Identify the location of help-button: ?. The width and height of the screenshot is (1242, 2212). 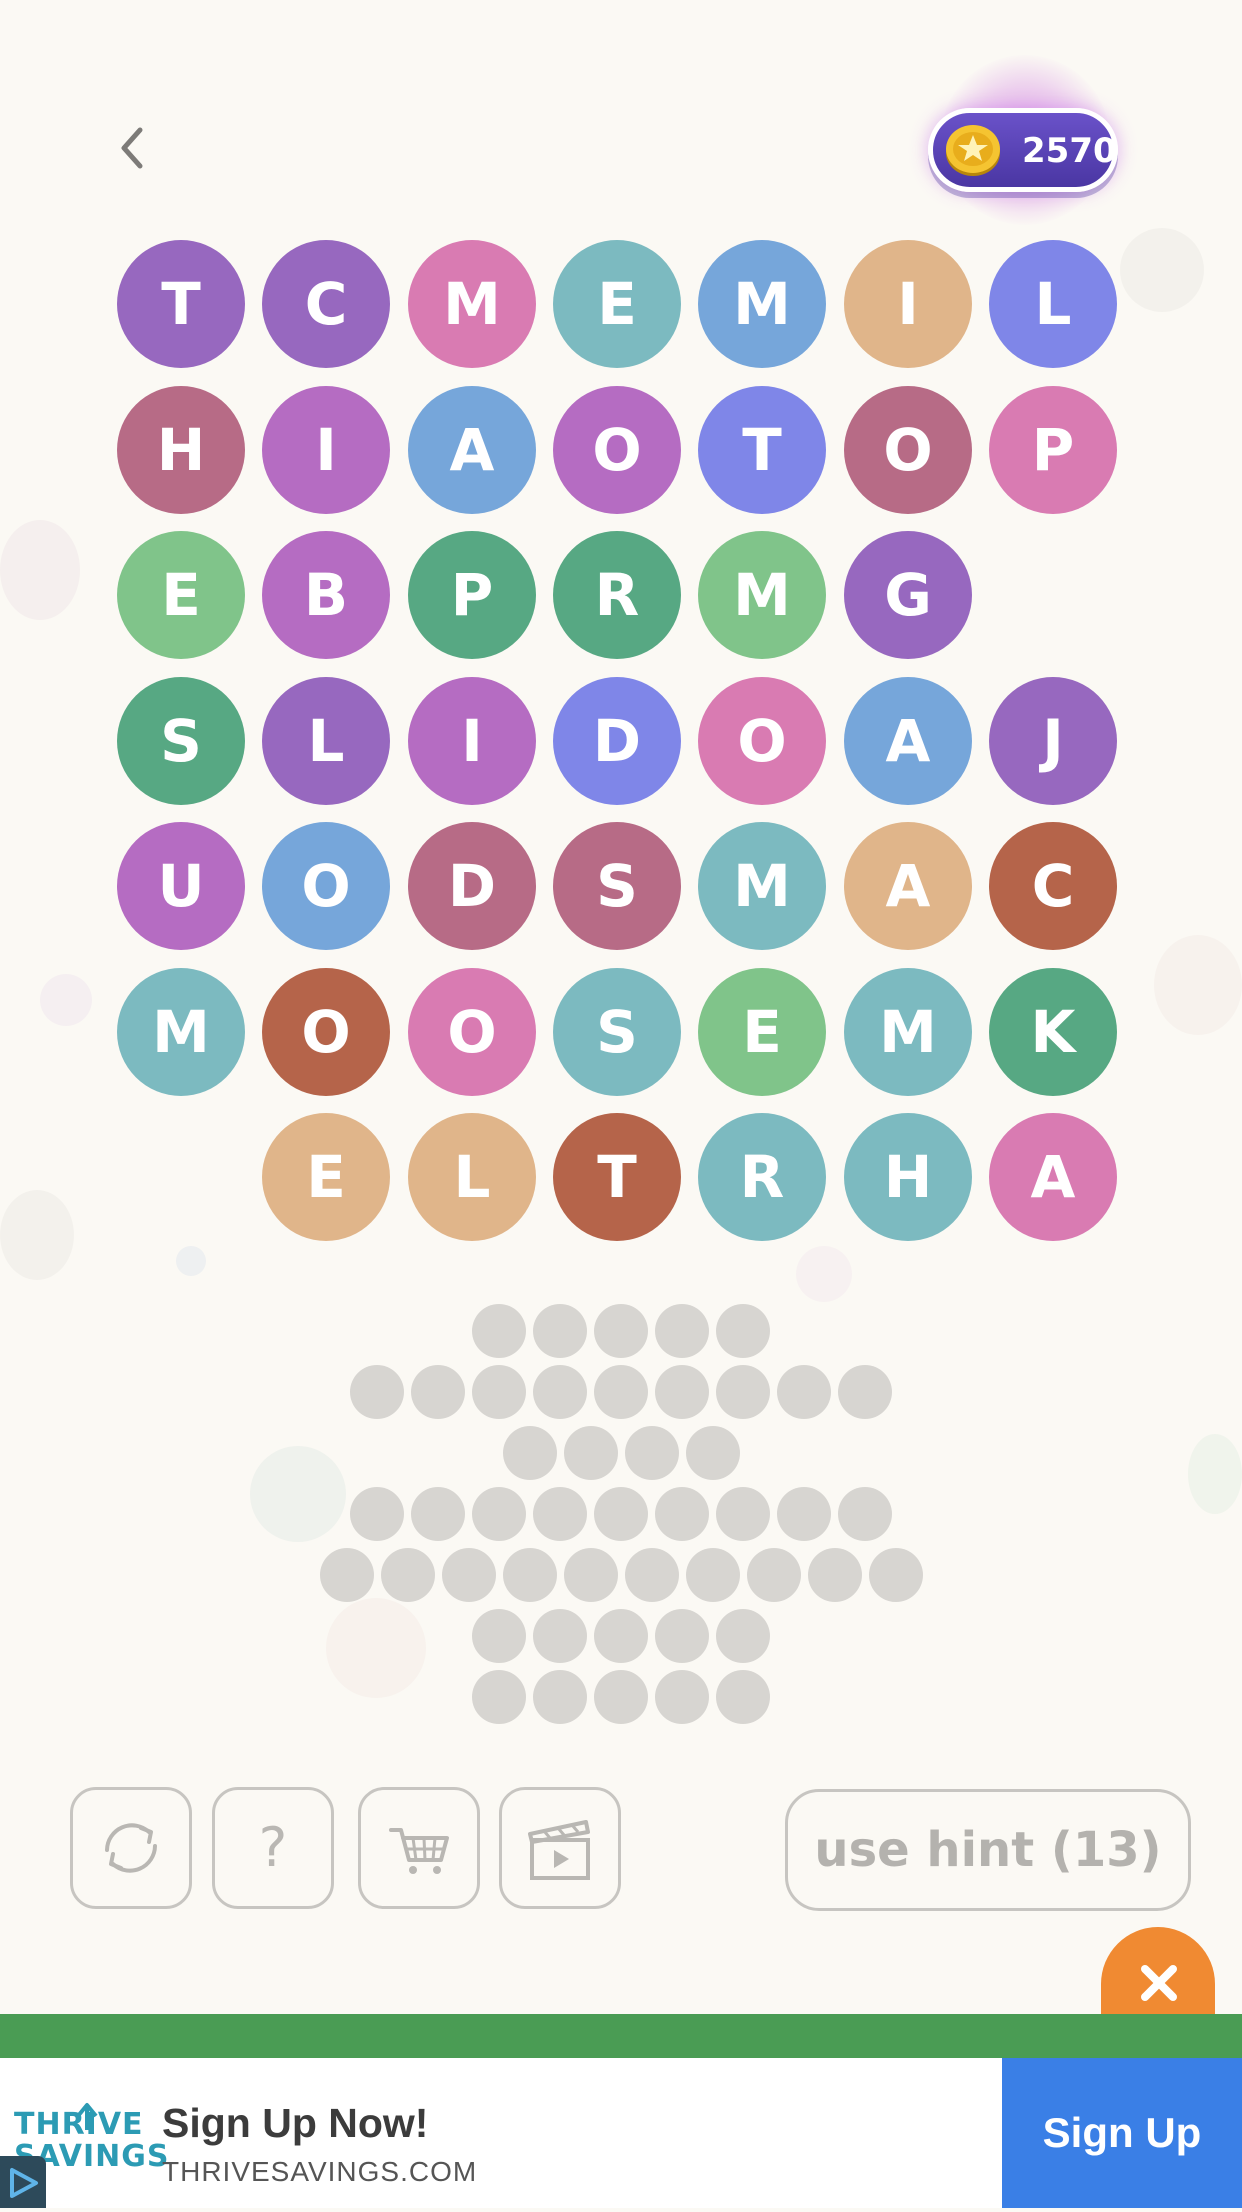
(273, 1848).